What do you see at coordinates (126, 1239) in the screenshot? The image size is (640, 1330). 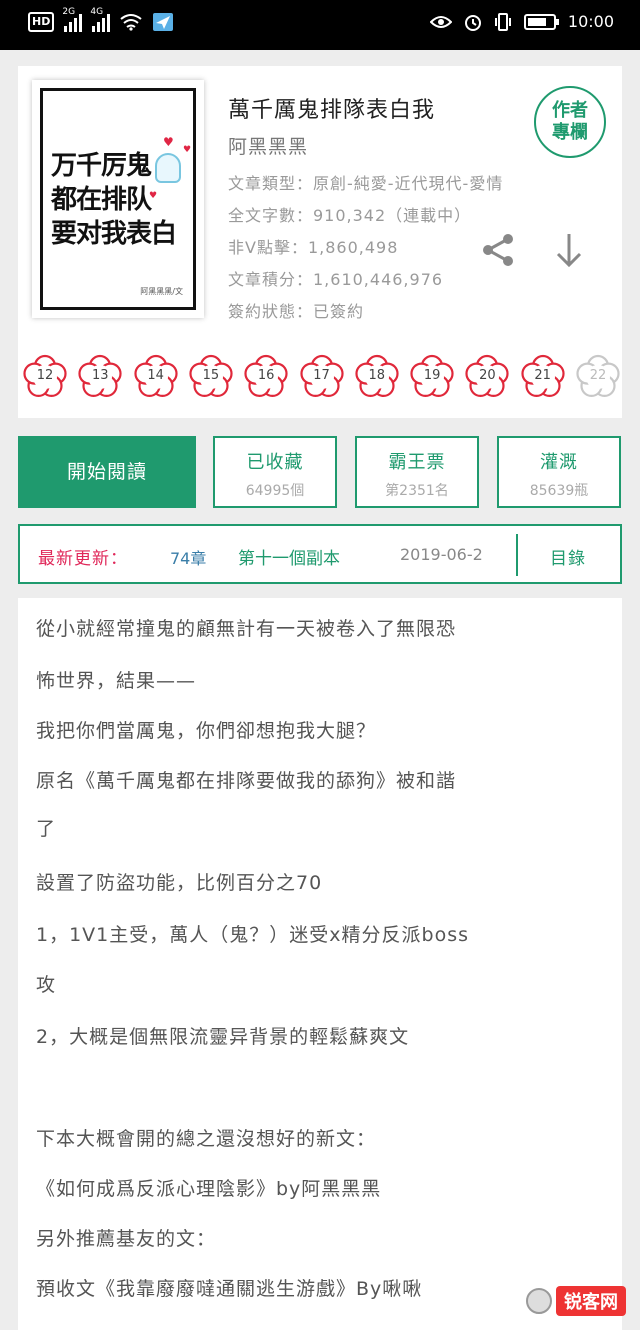 I see `synopsis-line: 另外推薦基友的文：` at bounding box center [126, 1239].